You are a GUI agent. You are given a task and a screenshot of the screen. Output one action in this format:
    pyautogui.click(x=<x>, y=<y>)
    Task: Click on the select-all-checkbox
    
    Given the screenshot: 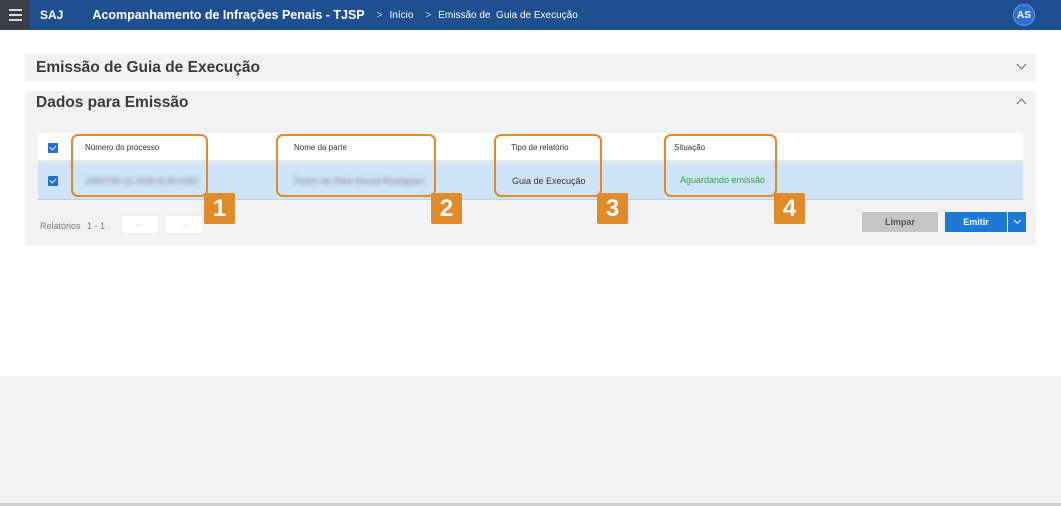 What is the action you would take?
    pyautogui.click(x=53, y=148)
    